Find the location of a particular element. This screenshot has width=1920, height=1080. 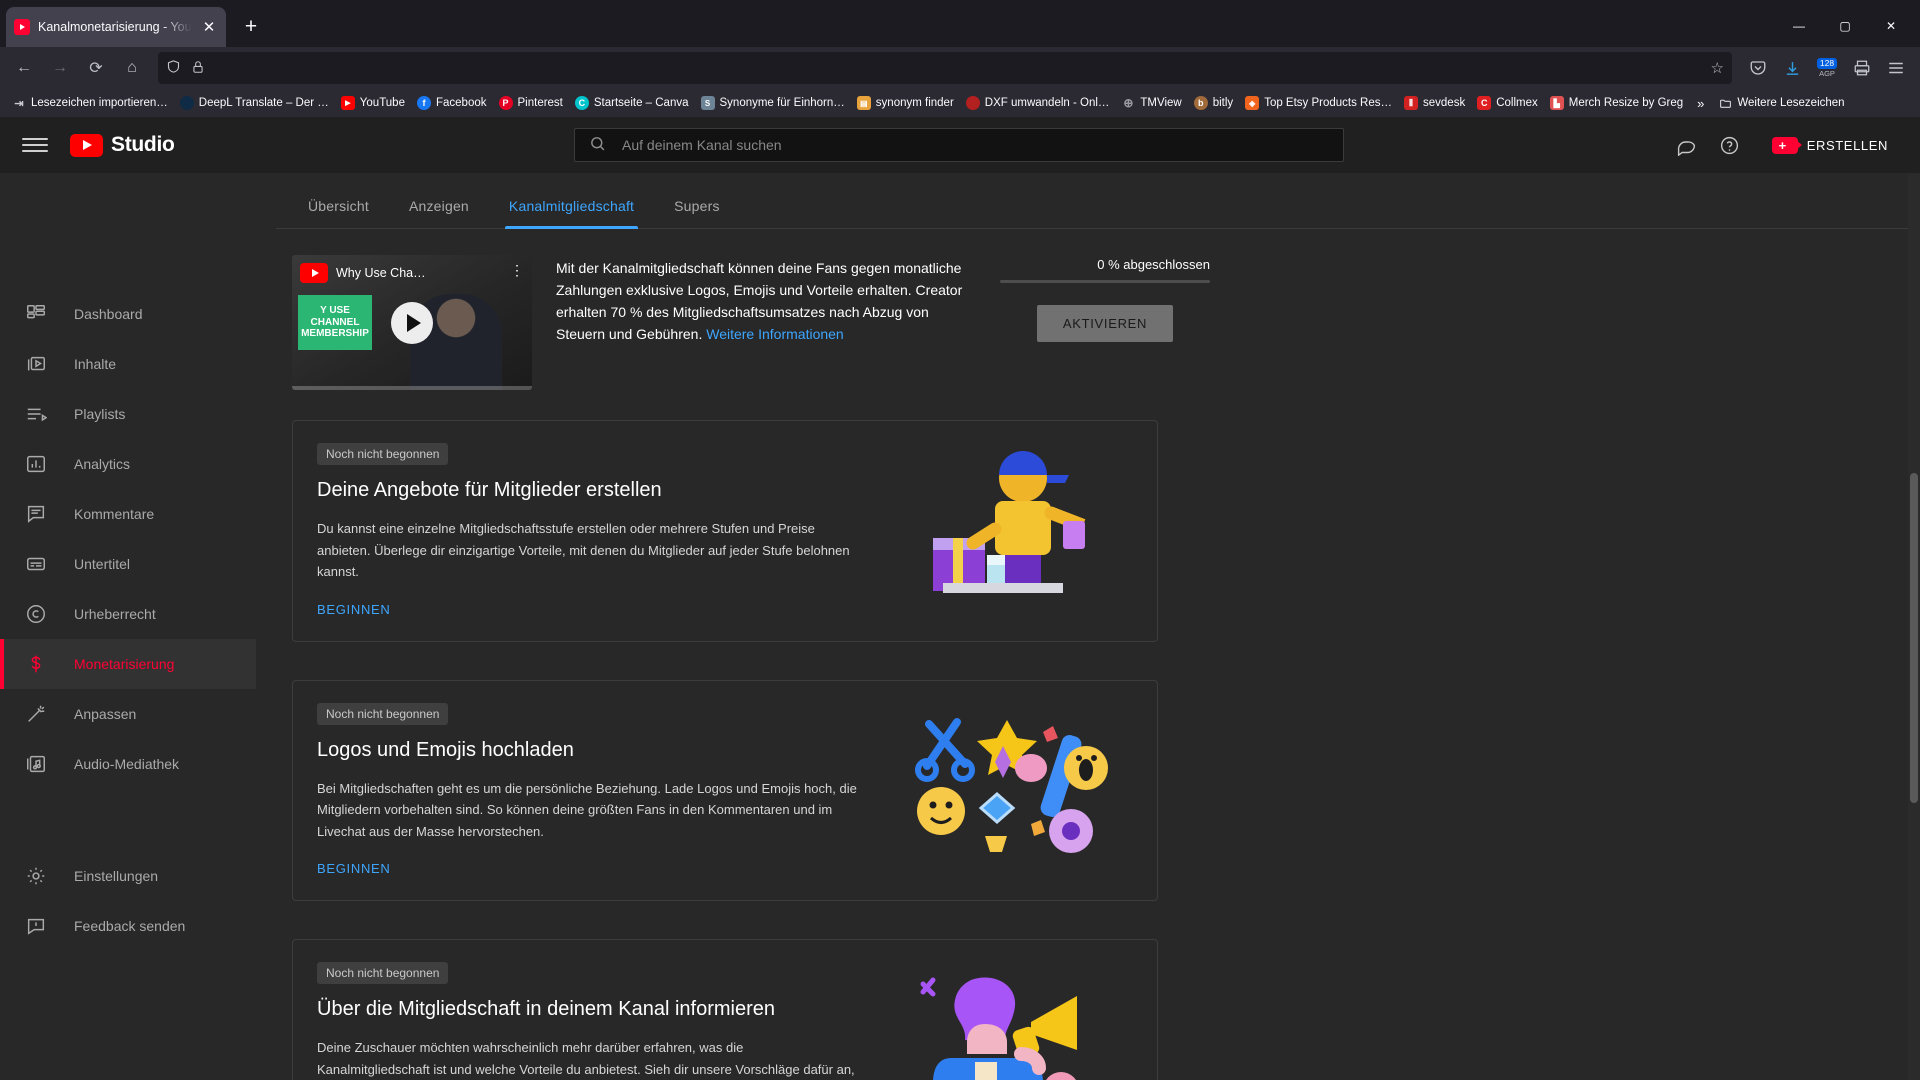

status-badge: Noch nicht begonnen is located at coordinates (383, 713).